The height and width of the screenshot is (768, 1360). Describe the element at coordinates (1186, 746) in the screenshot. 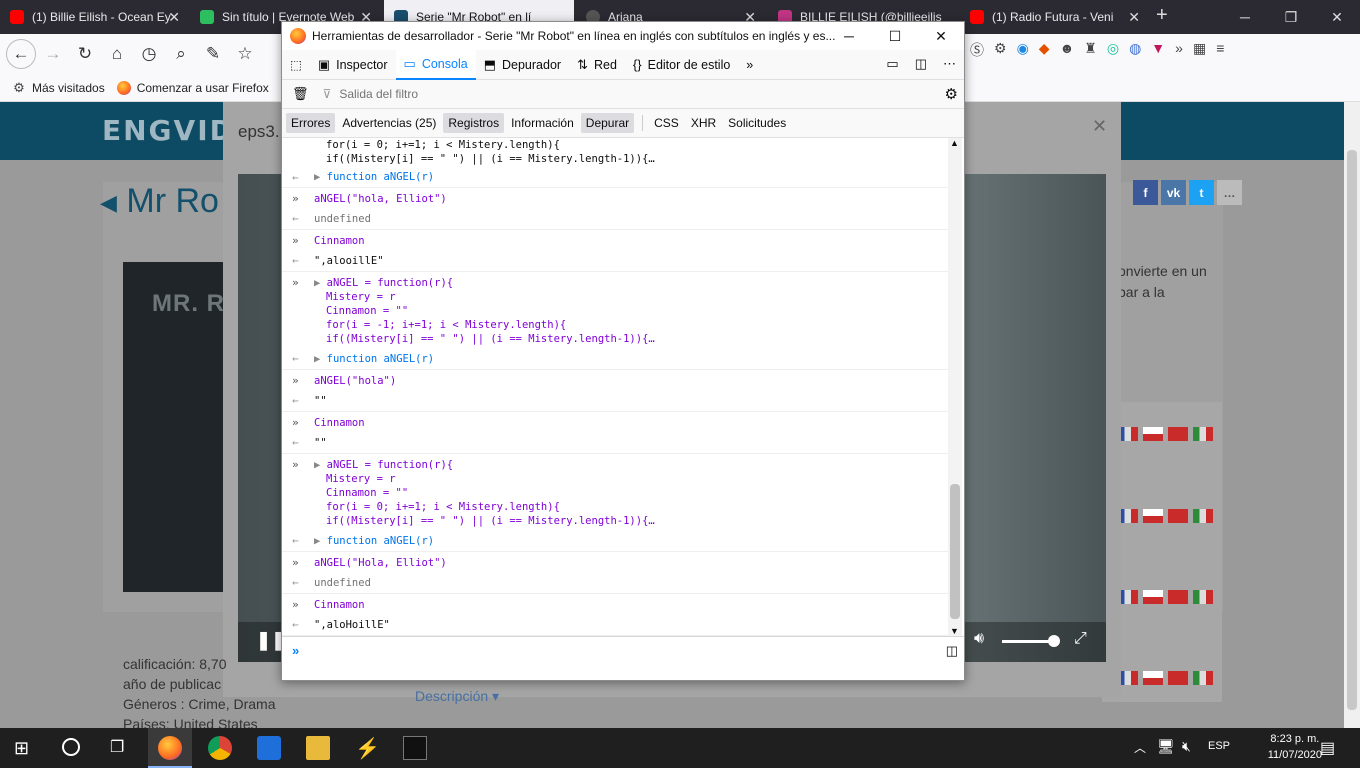

I see `volume-tray-icon: 🔇︎` at that location.